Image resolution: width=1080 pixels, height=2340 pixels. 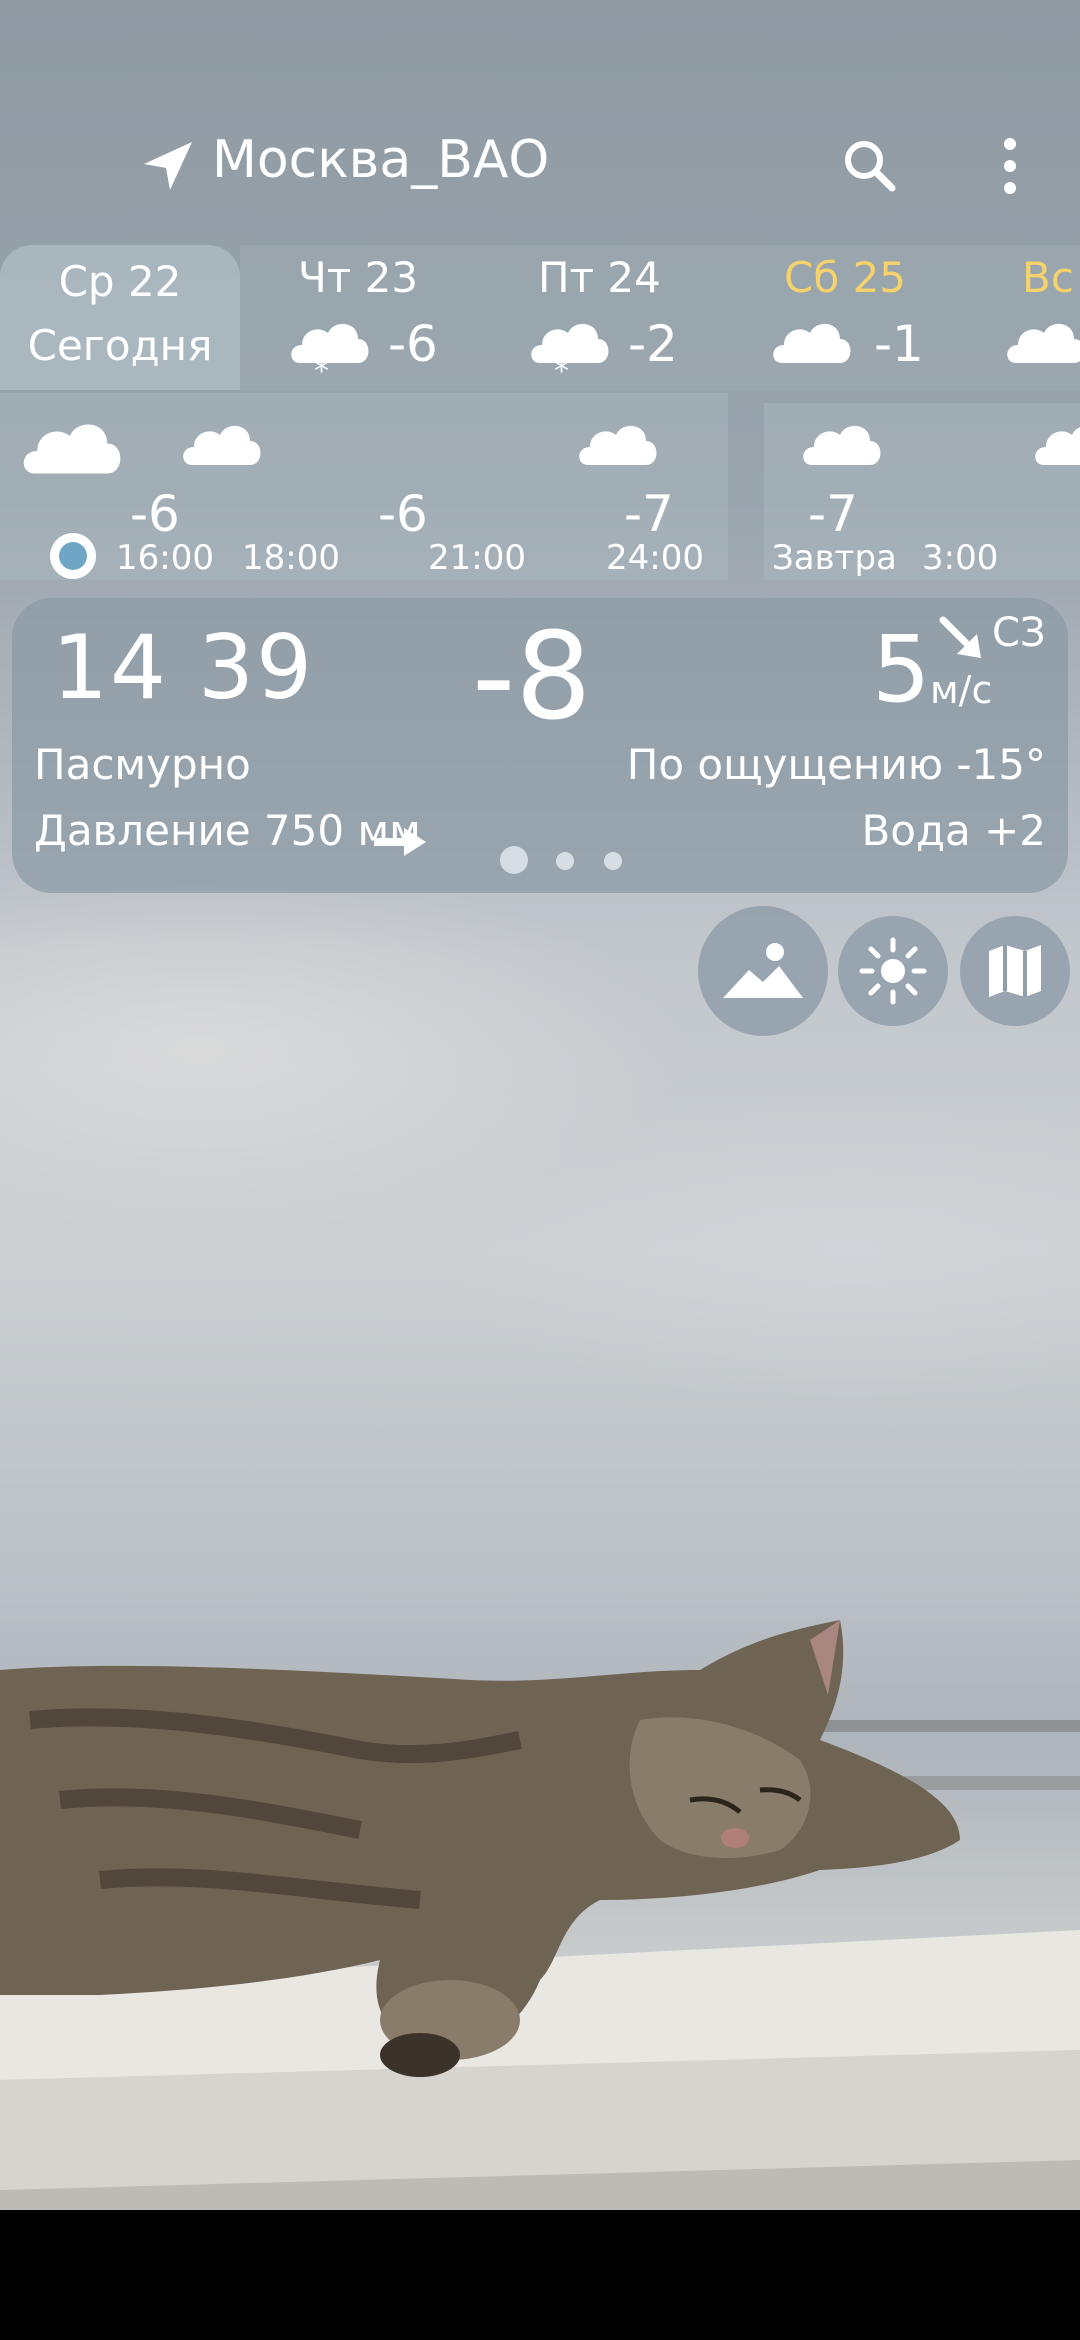 What do you see at coordinates (120, 345) in the screenshot?
I see `day-sub: Сегодня` at bounding box center [120, 345].